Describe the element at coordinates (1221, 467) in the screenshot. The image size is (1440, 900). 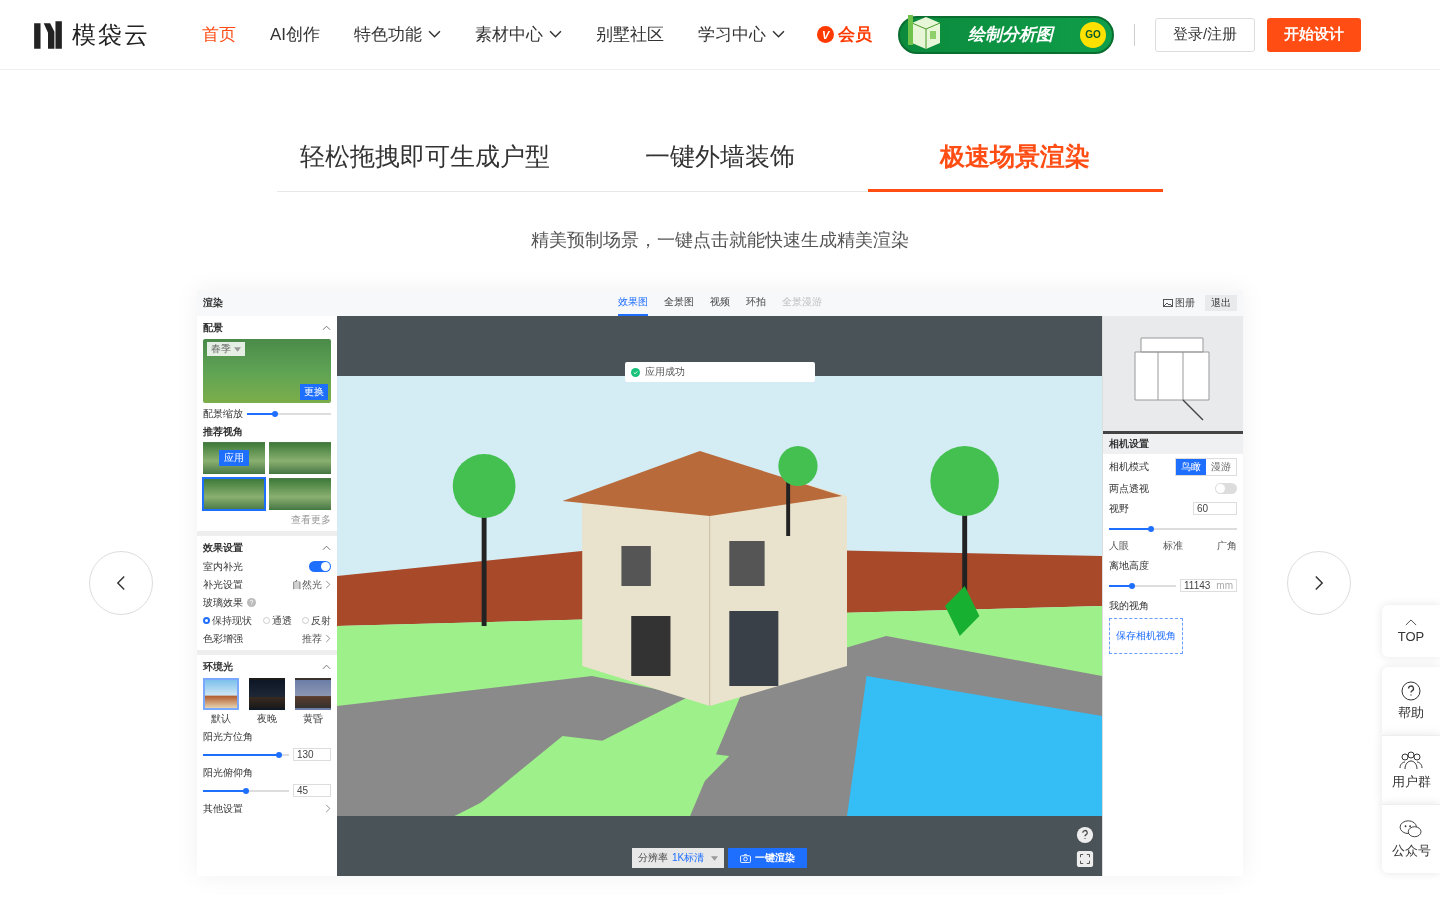
I see `camera-mode-option: 漫游` at that location.